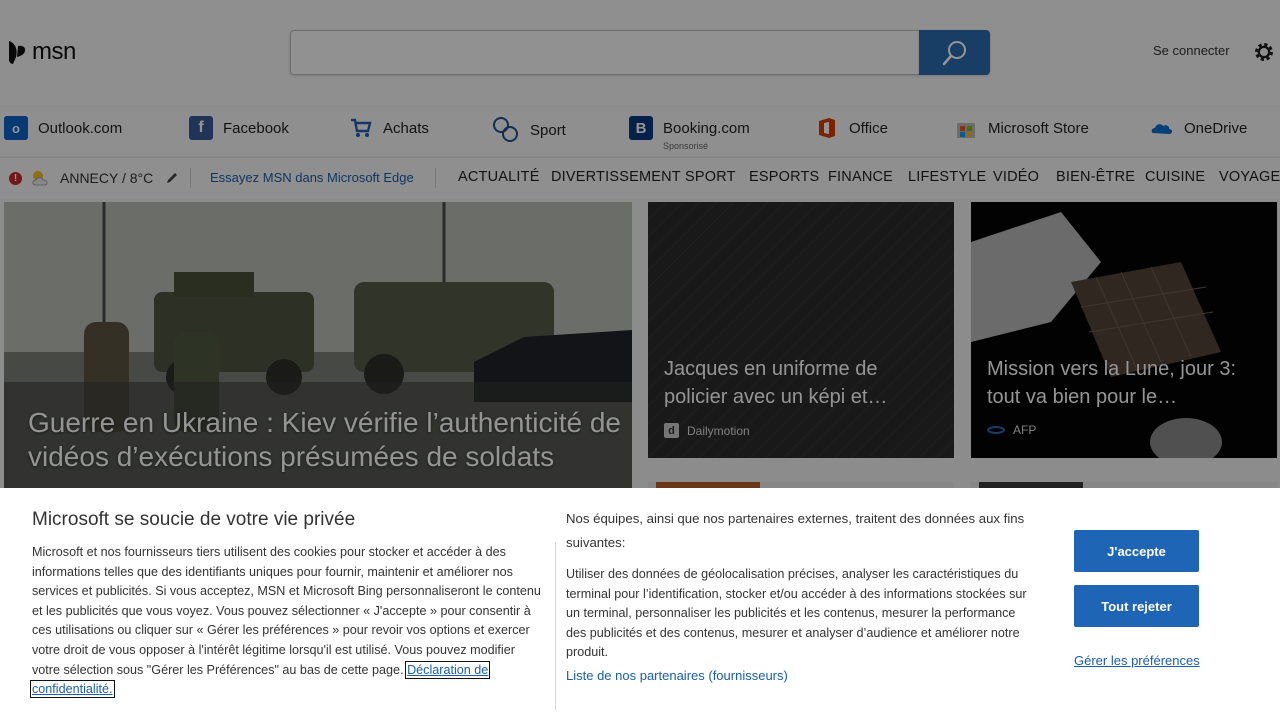 Image resolution: width=1280 pixels, height=720 pixels. What do you see at coordinates (1136, 551) in the screenshot?
I see `accept-button: J'accepte` at bounding box center [1136, 551].